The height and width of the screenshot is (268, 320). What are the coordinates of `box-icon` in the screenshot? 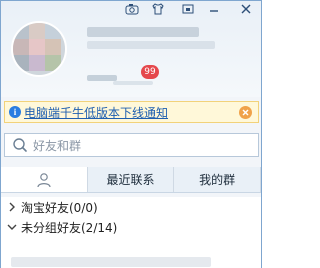 It's located at (188, 9).